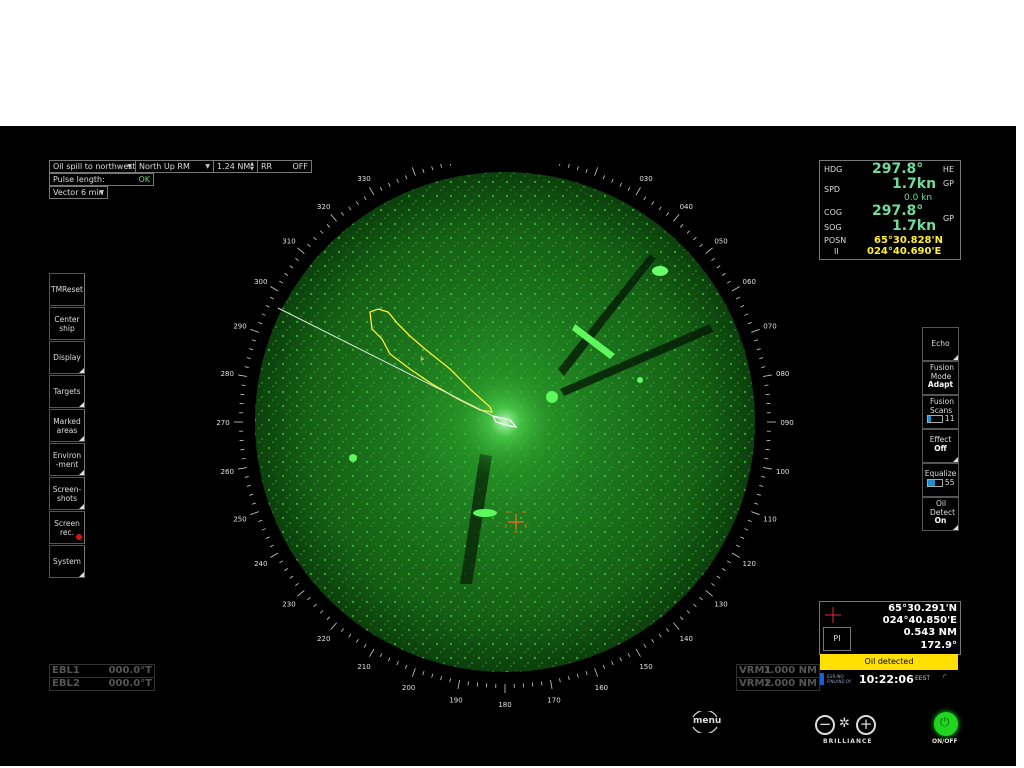 The width and height of the screenshot is (1024, 768). I want to click on bearing-label: 310, so click(288, 242).